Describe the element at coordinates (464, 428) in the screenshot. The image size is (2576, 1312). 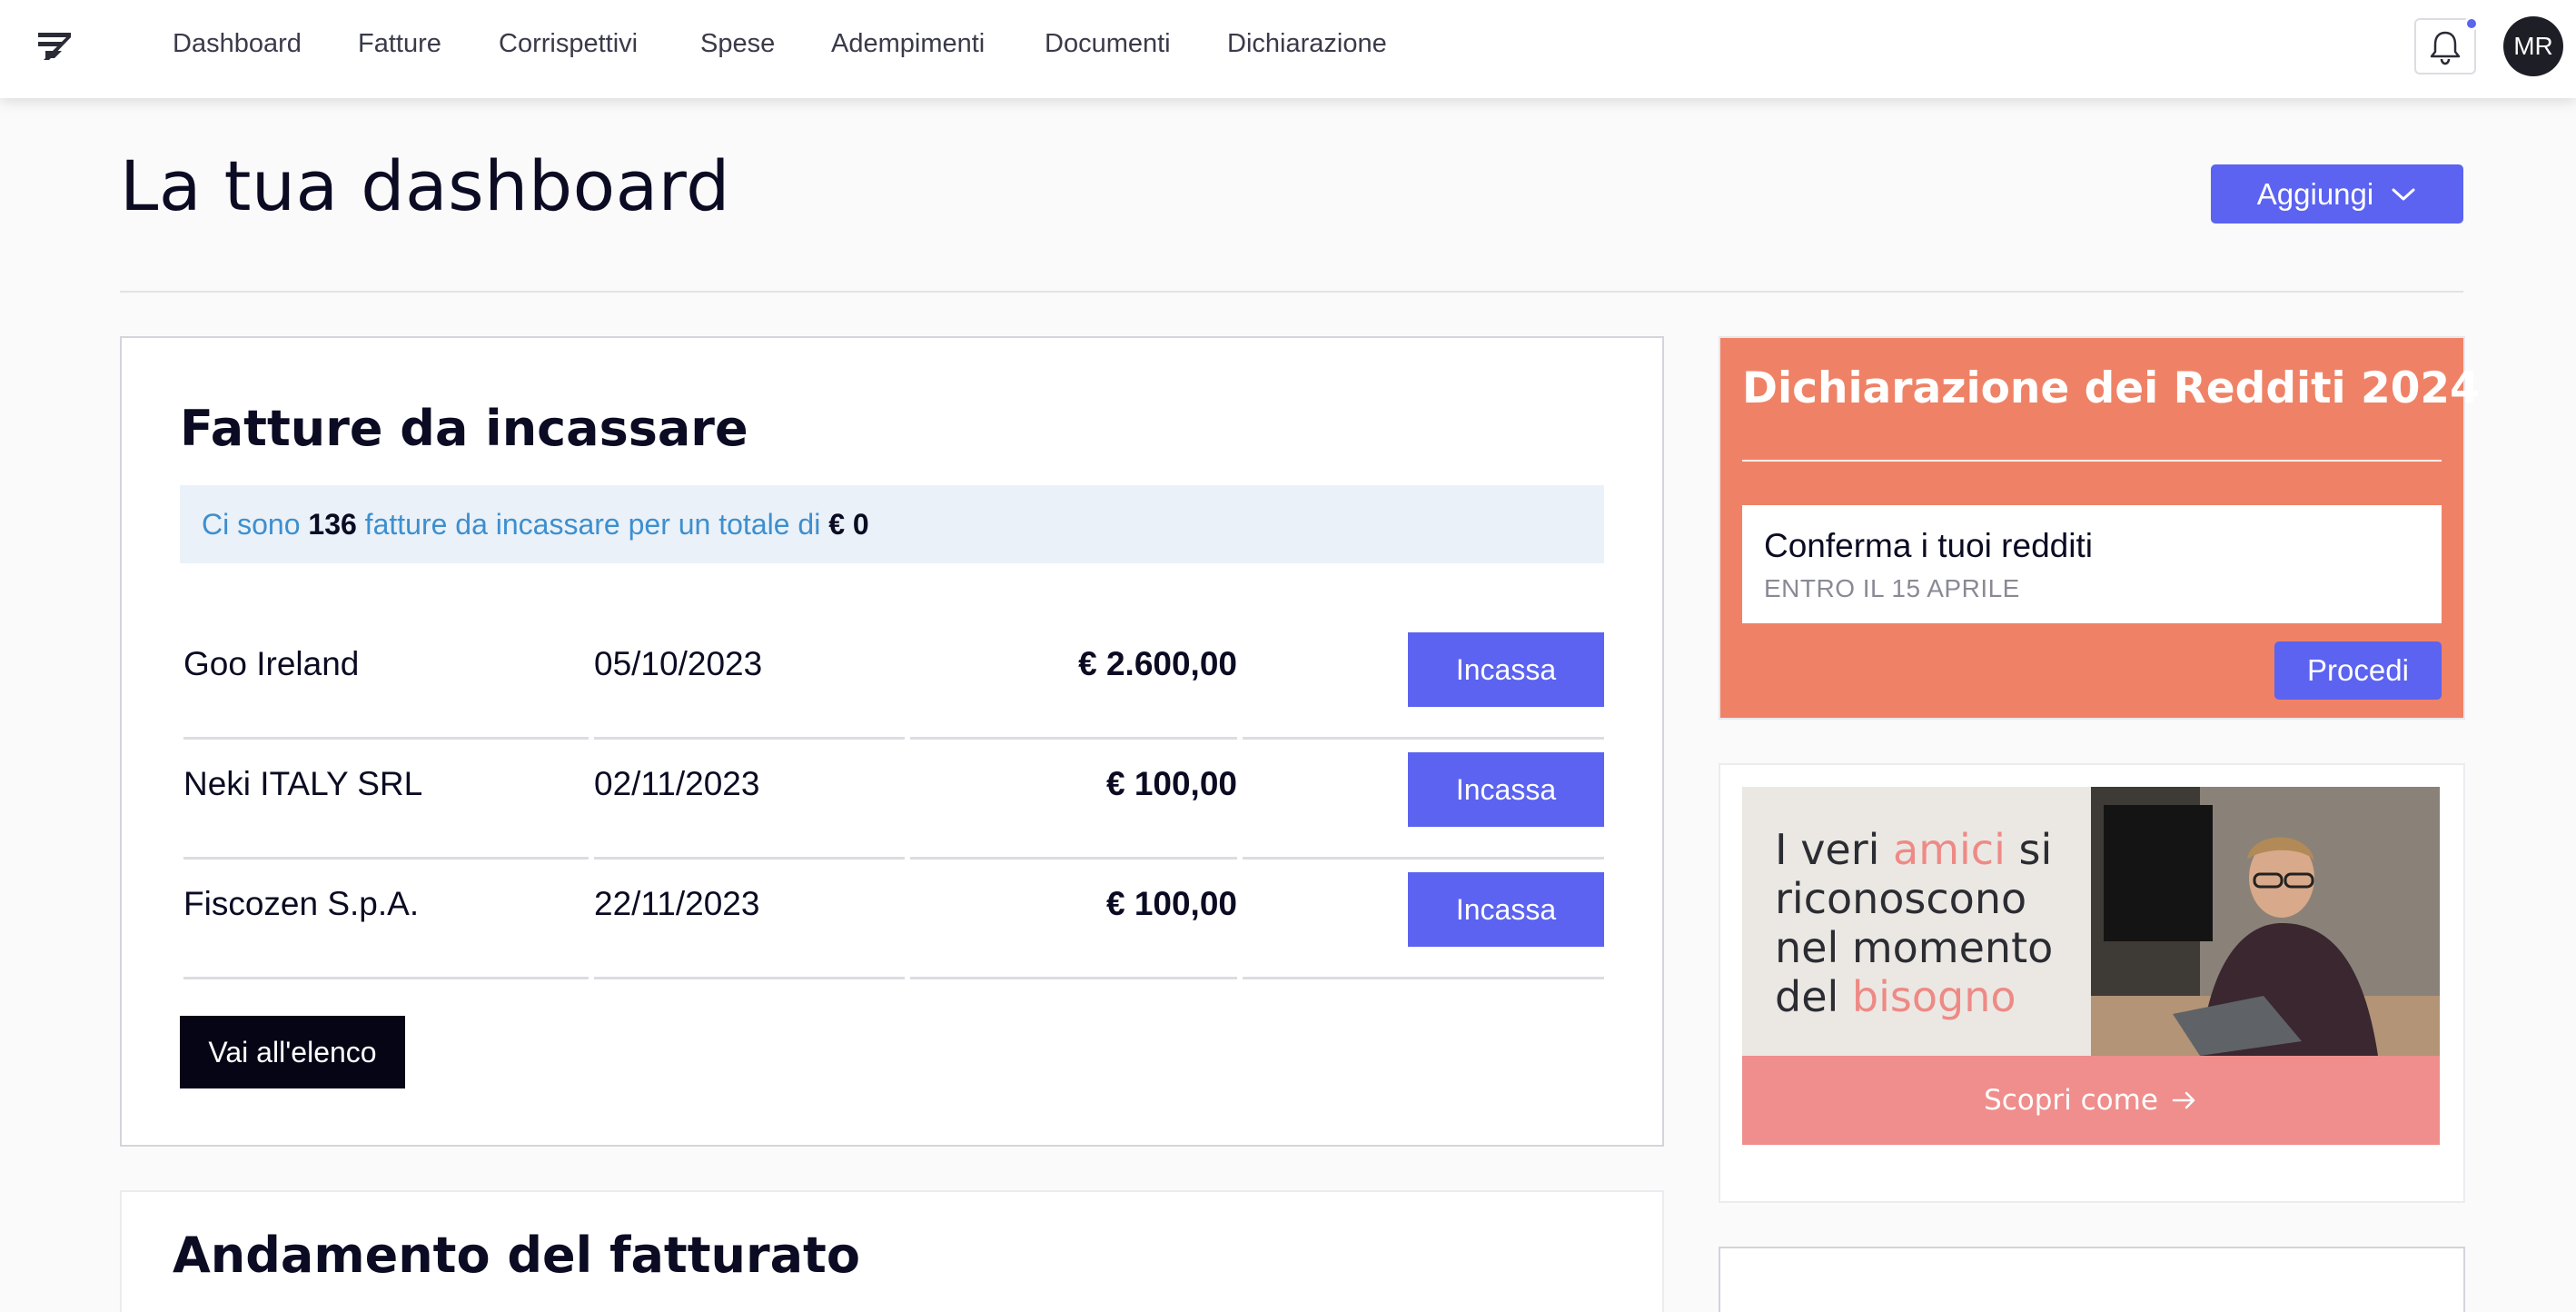
I see `fatture-card-title: Fatture da incassare` at that location.